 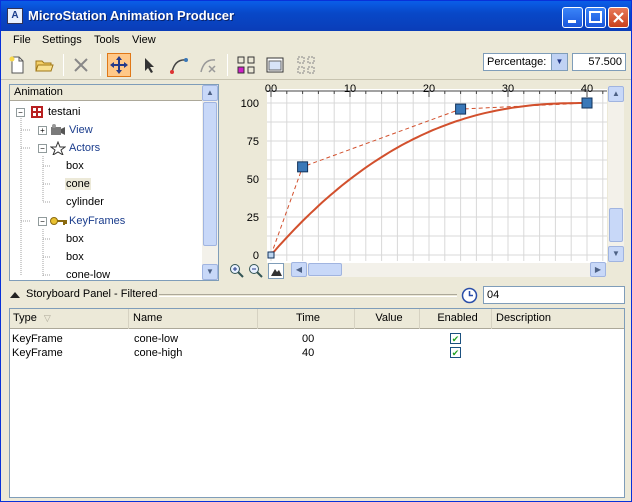 I want to click on zoom-out-button, so click(x=256, y=271).